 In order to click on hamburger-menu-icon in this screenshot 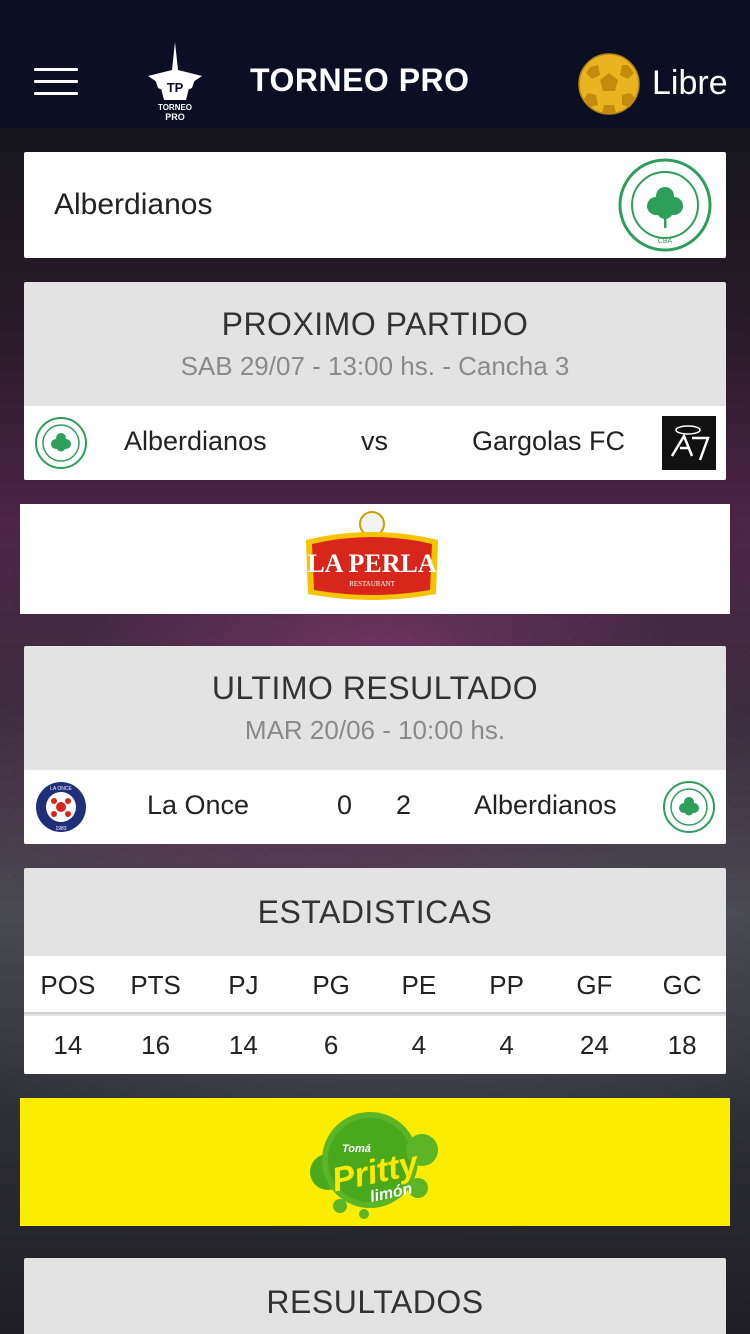, I will do `click(56, 83)`.